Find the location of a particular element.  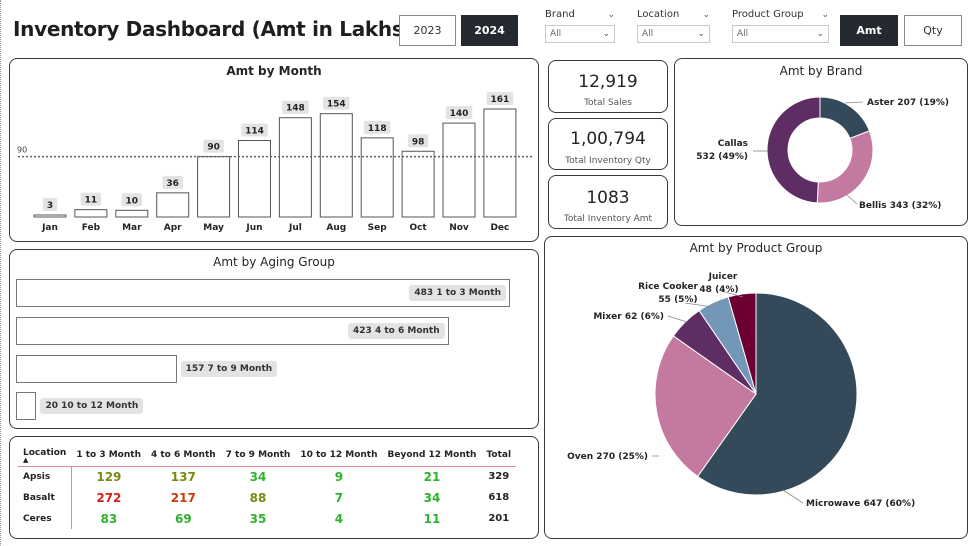

total-inventory-amt-value: 1083 is located at coordinates (608, 198).